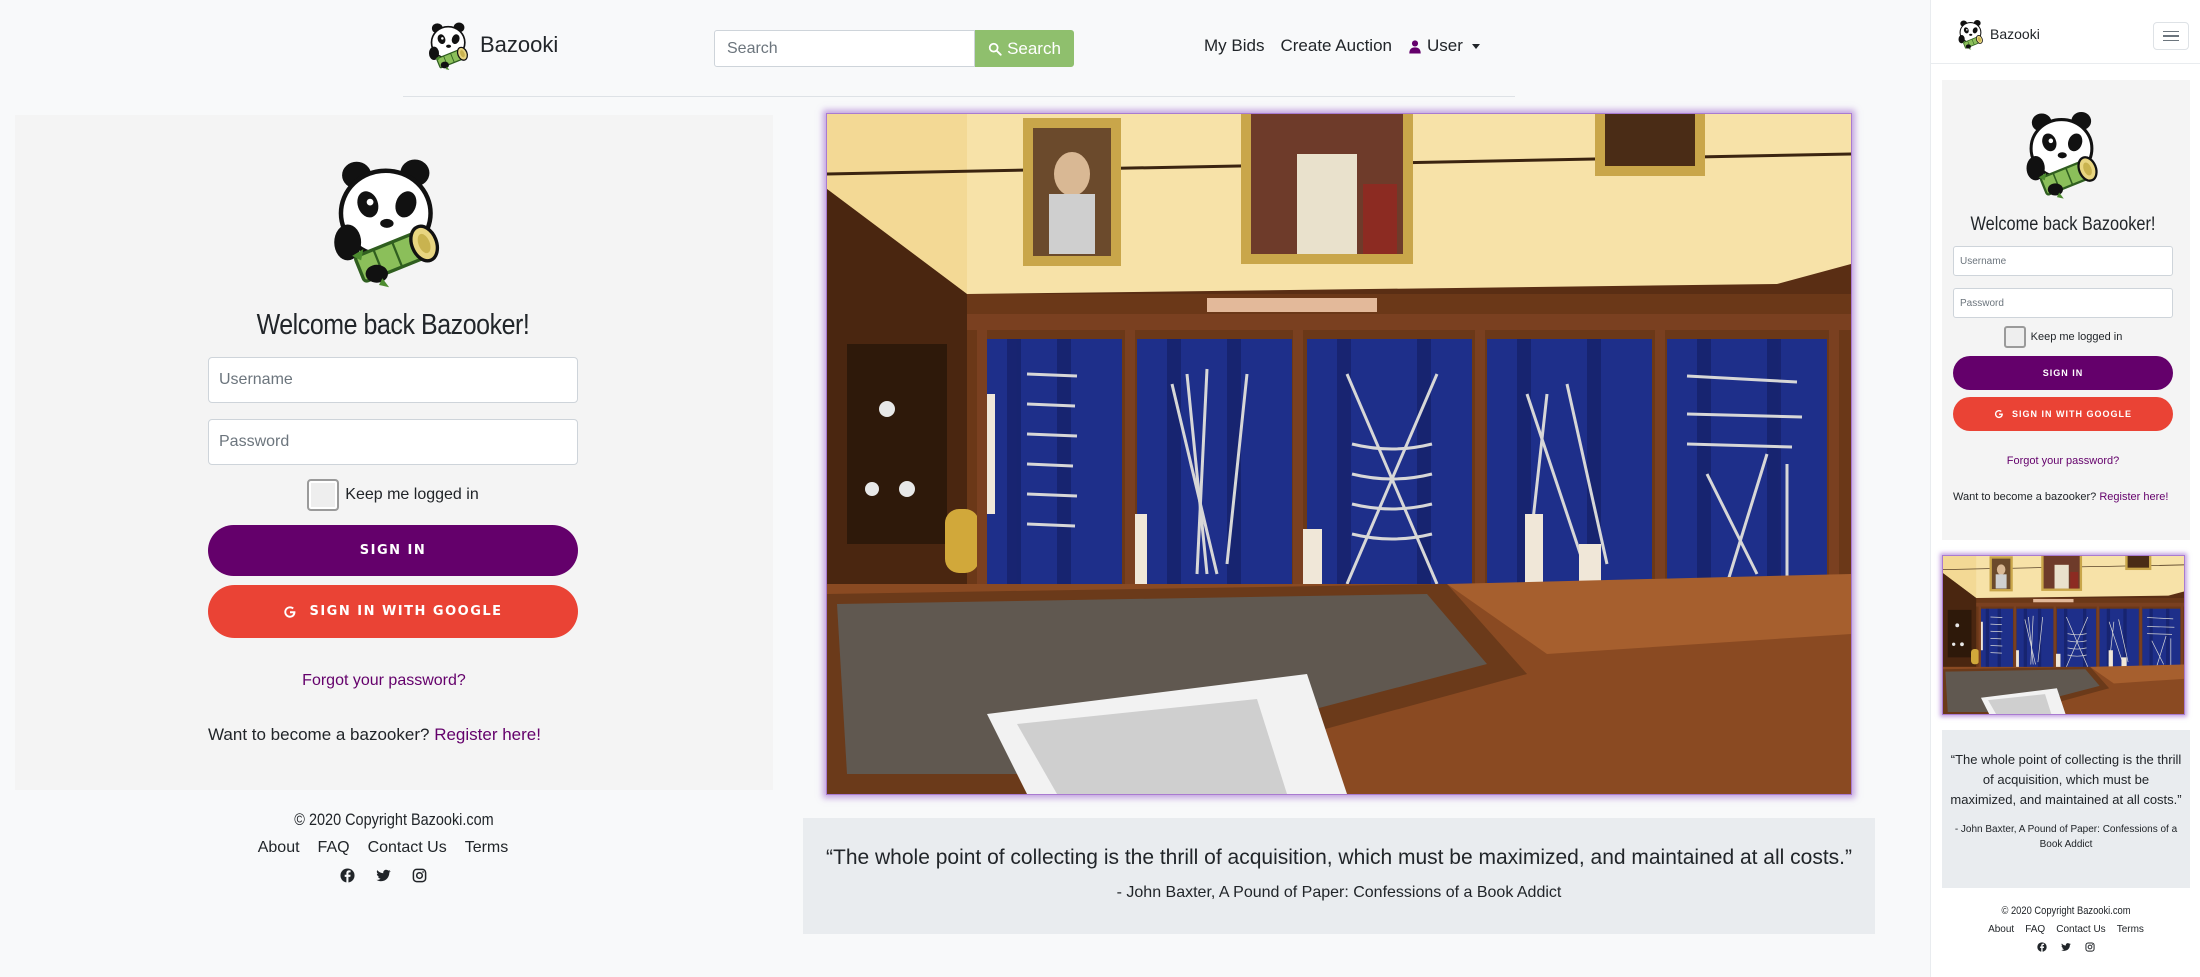 This screenshot has height=977, width=2200. What do you see at coordinates (412, 494) in the screenshot?
I see `remember-label: Keep me logged in` at bounding box center [412, 494].